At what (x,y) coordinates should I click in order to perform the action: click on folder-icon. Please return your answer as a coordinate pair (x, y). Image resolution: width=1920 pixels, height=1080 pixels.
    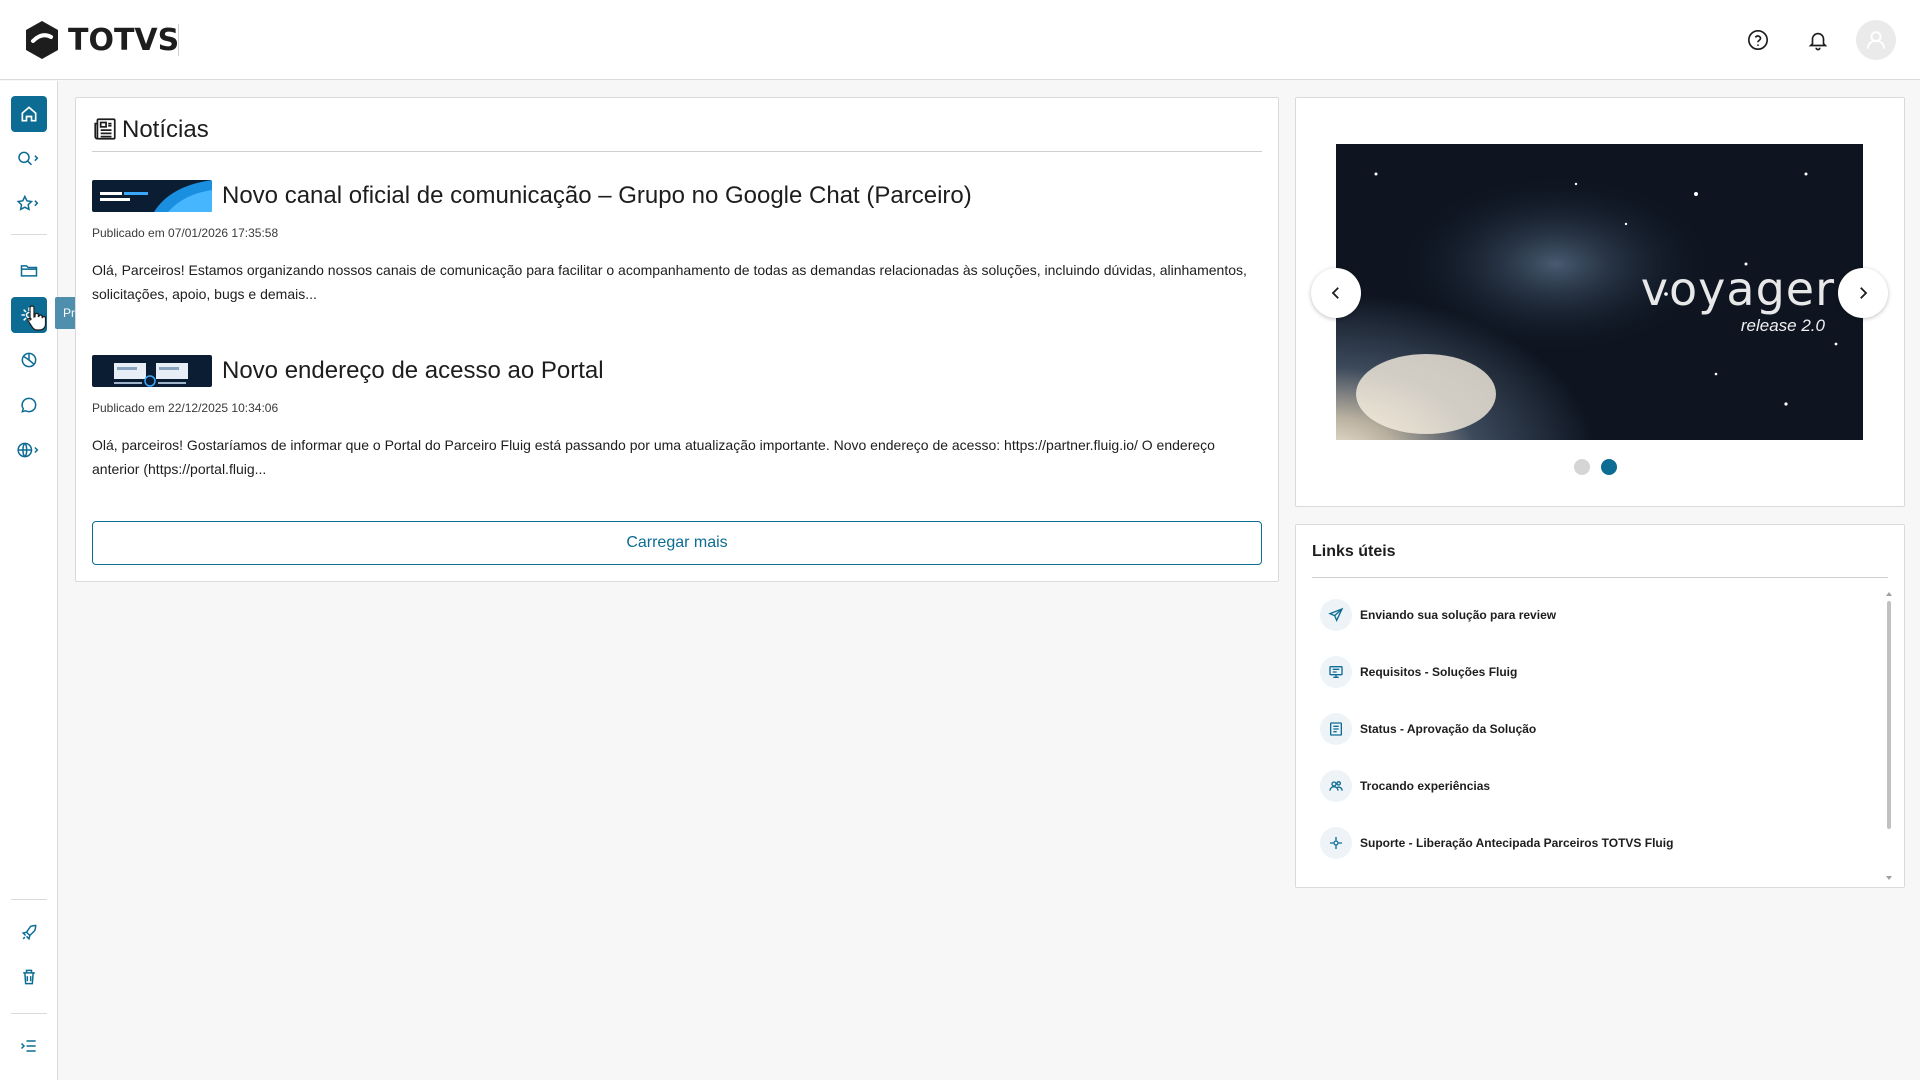
    Looking at the image, I should click on (29, 271).